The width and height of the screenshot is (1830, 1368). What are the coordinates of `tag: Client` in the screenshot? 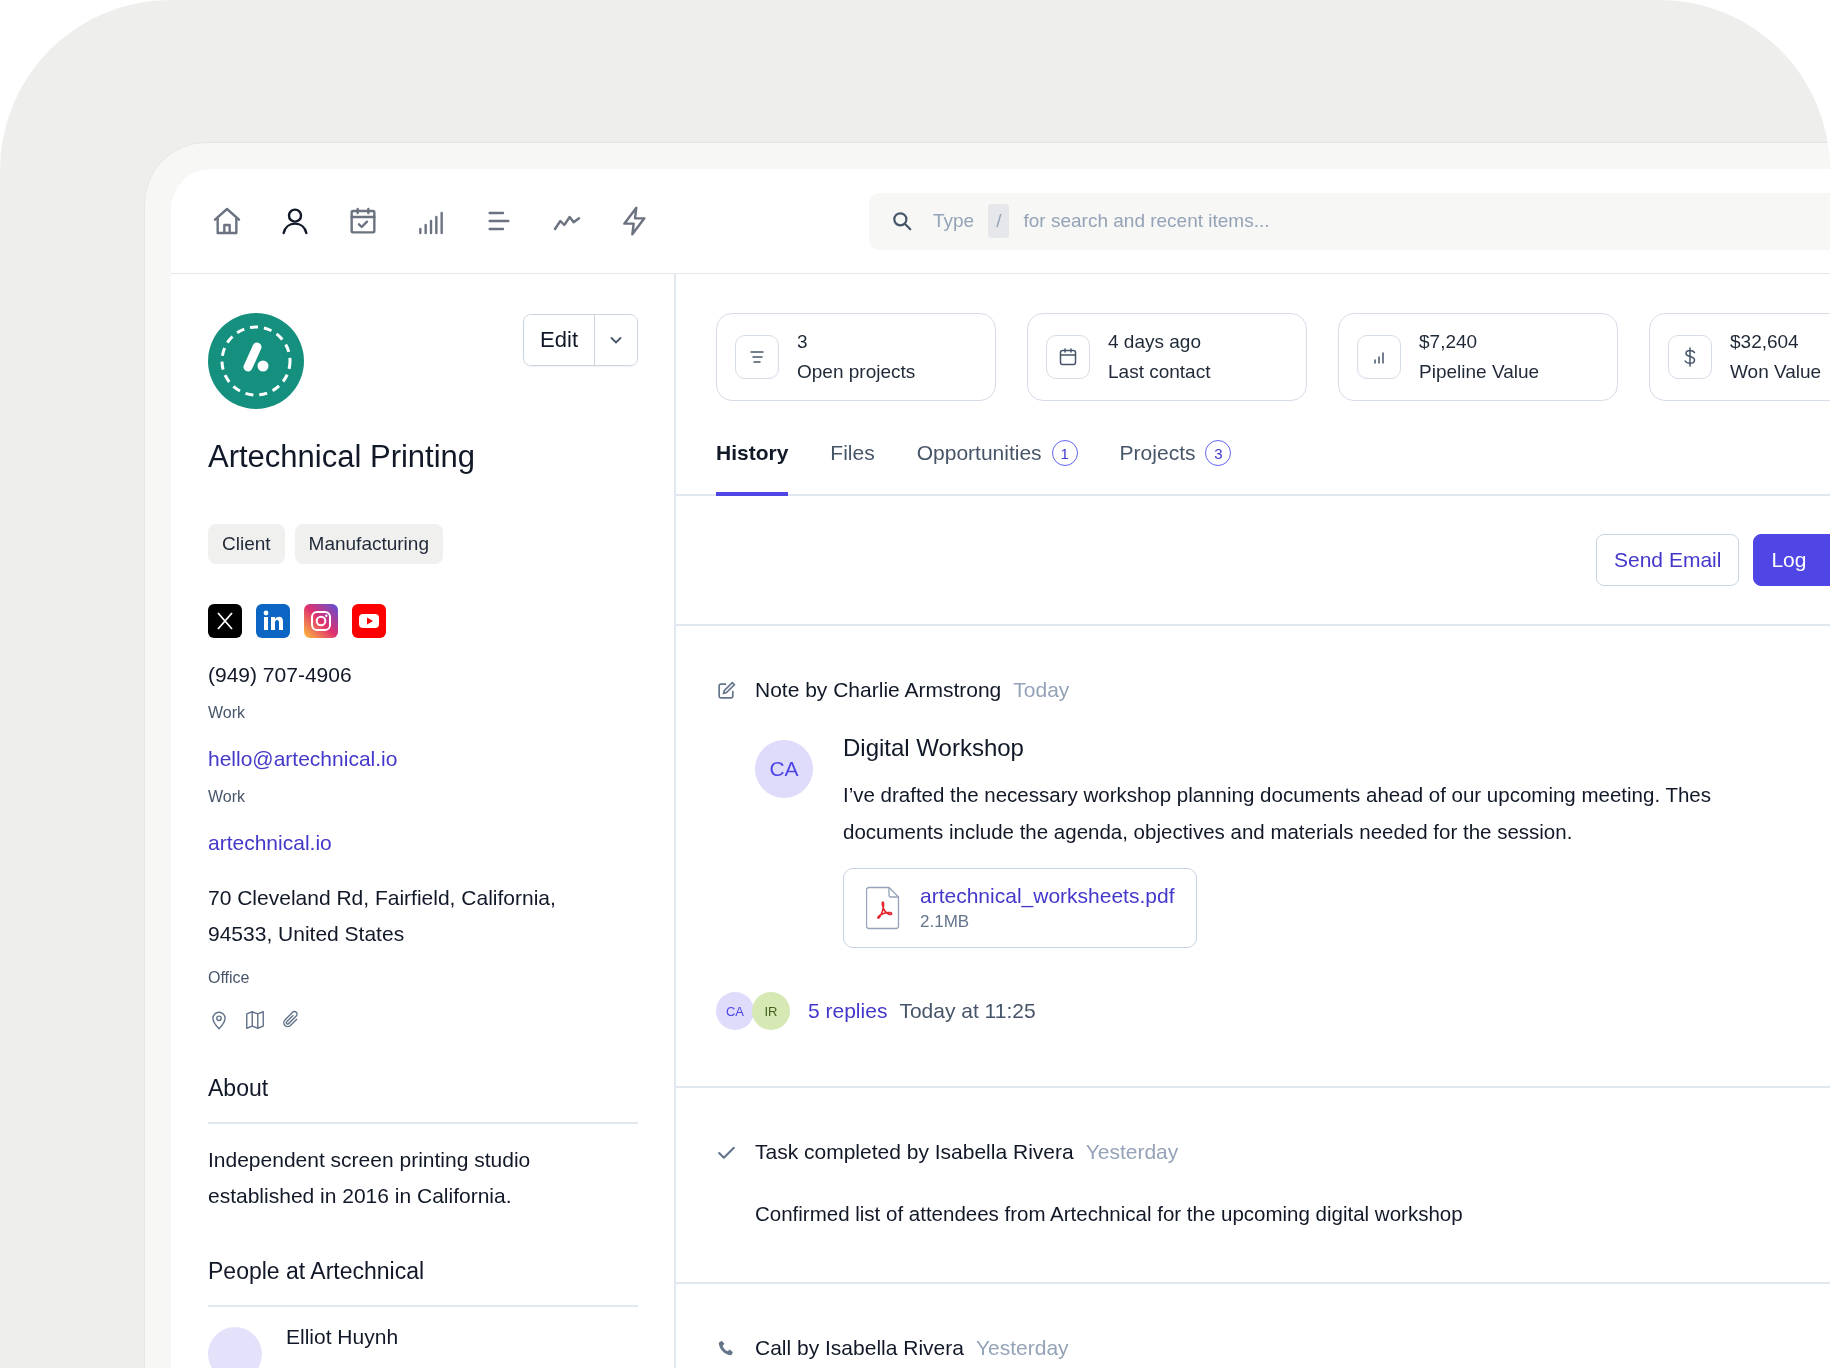 It's located at (246, 544).